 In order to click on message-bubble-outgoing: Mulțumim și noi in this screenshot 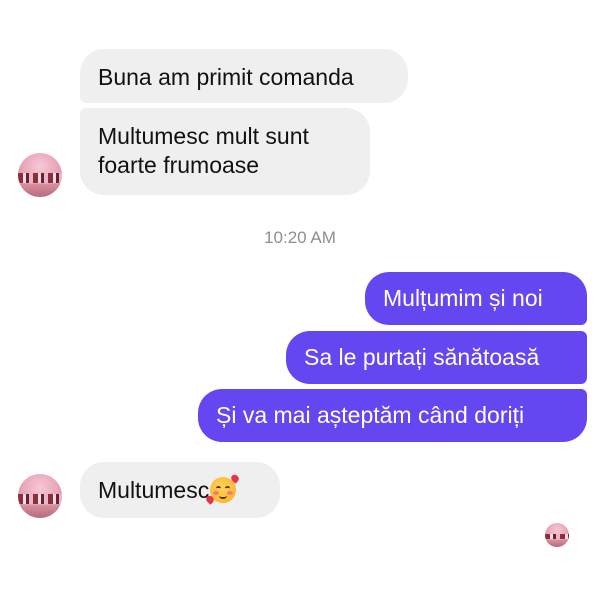, I will do `click(476, 298)`.